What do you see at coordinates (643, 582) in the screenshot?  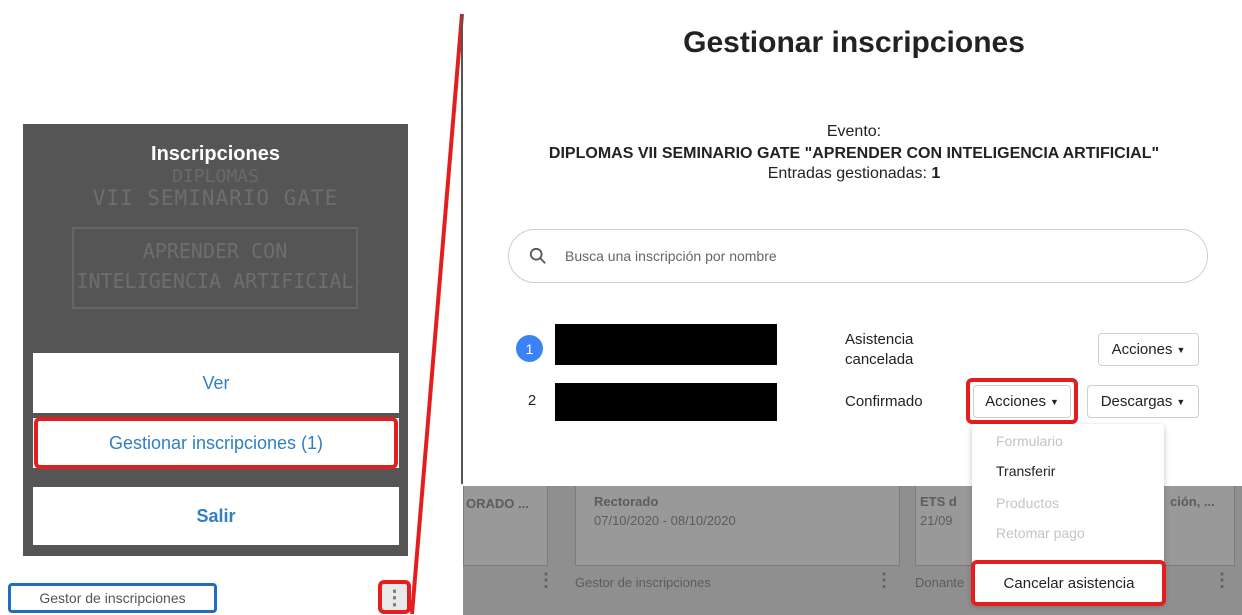 I see `bg-gestor-text: Gestor de inscripciones` at bounding box center [643, 582].